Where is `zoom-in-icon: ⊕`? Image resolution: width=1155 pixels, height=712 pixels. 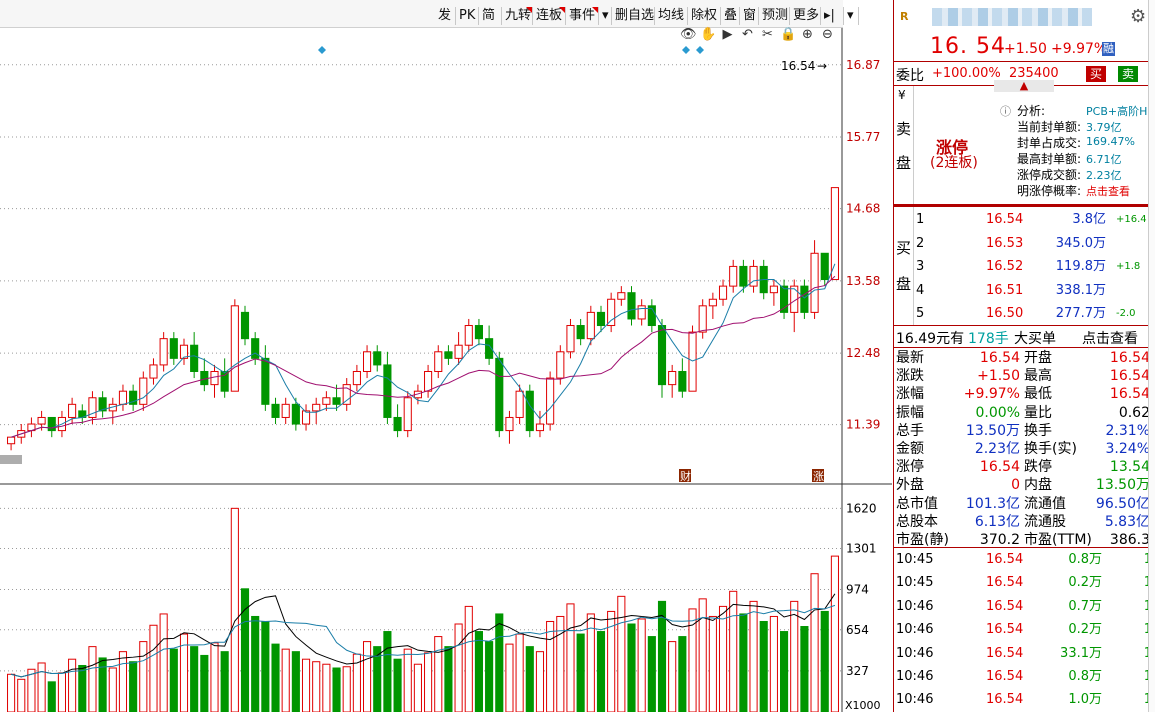
zoom-in-icon: ⊕ is located at coordinates (807, 34).